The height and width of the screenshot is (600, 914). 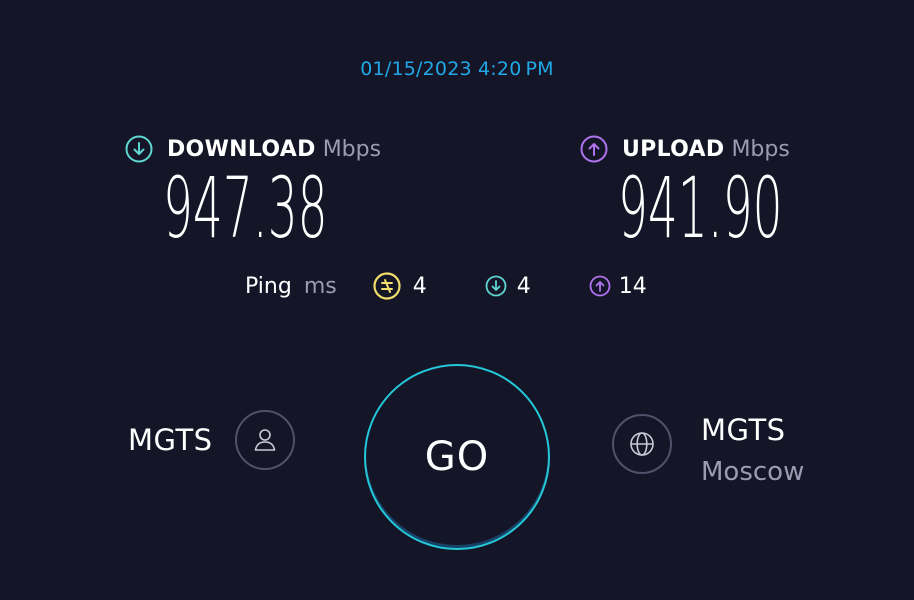 I want to click on server-section: MGTS Moscow, so click(x=708, y=450).